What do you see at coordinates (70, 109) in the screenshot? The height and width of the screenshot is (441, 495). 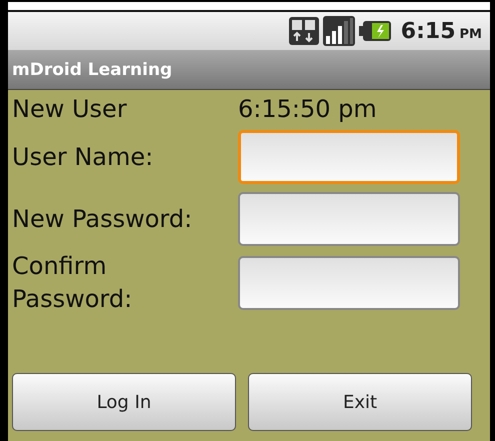 I see `heading-label: New User` at bounding box center [70, 109].